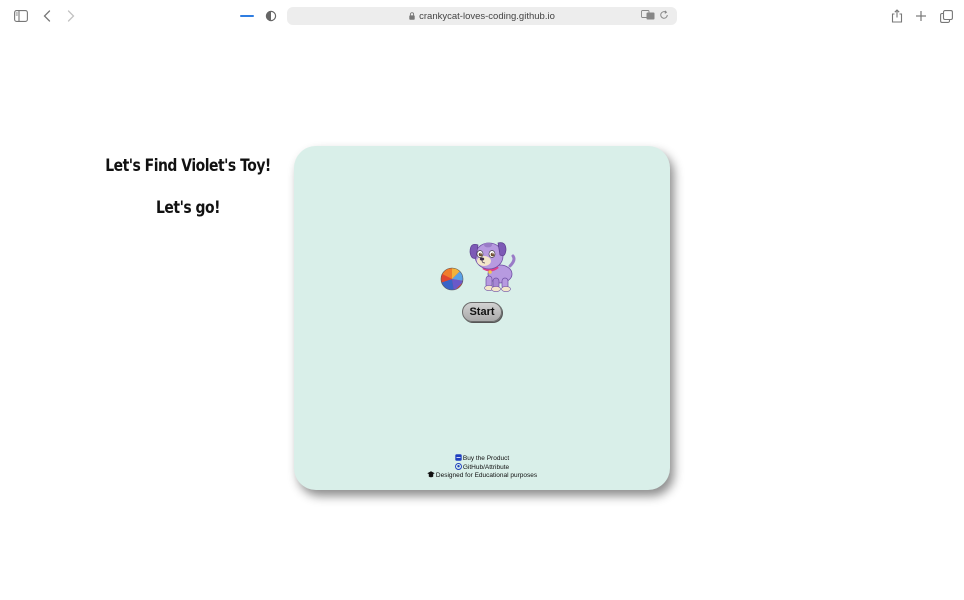  Describe the element at coordinates (431, 474) in the screenshot. I see `graduation-cap-icon` at that location.